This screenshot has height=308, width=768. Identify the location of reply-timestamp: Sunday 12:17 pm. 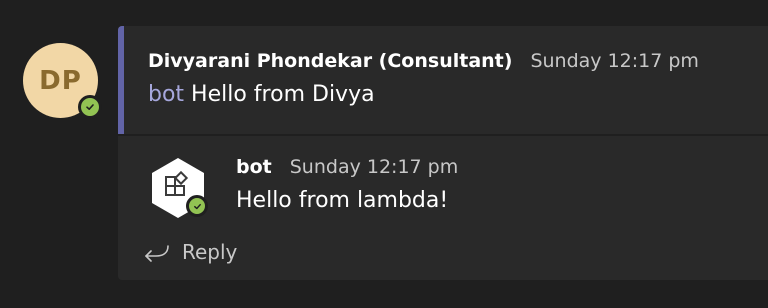
(374, 167).